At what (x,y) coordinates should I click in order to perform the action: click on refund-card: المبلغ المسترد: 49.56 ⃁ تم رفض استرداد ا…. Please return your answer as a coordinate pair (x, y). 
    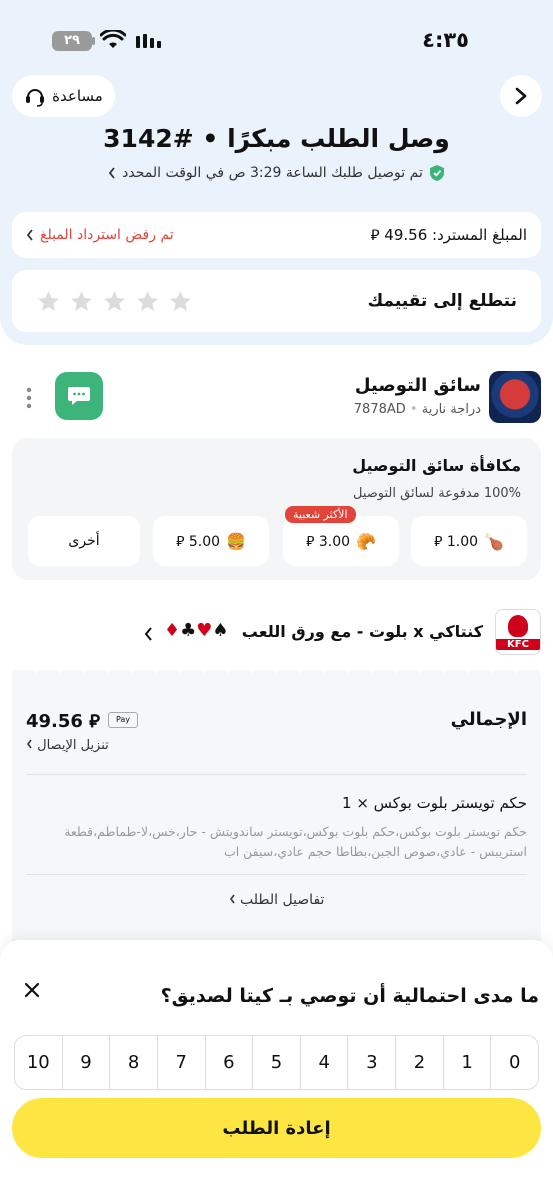
    Looking at the image, I should click on (276, 235).